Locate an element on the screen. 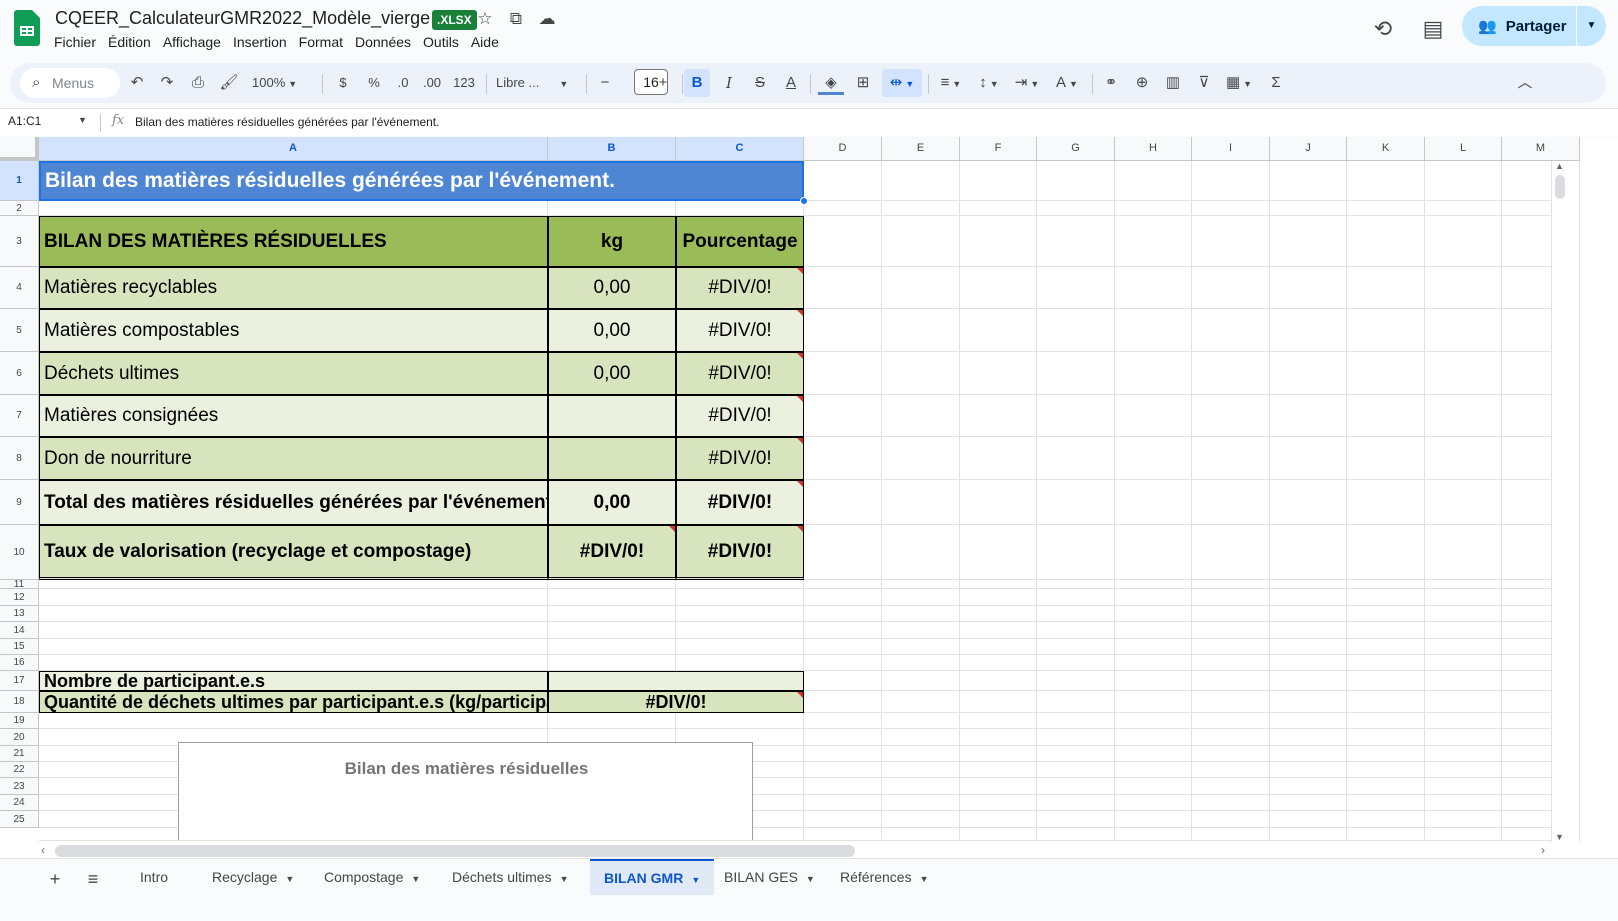 The image size is (1618, 921). row-header-11: 11 is located at coordinates (19, 585).